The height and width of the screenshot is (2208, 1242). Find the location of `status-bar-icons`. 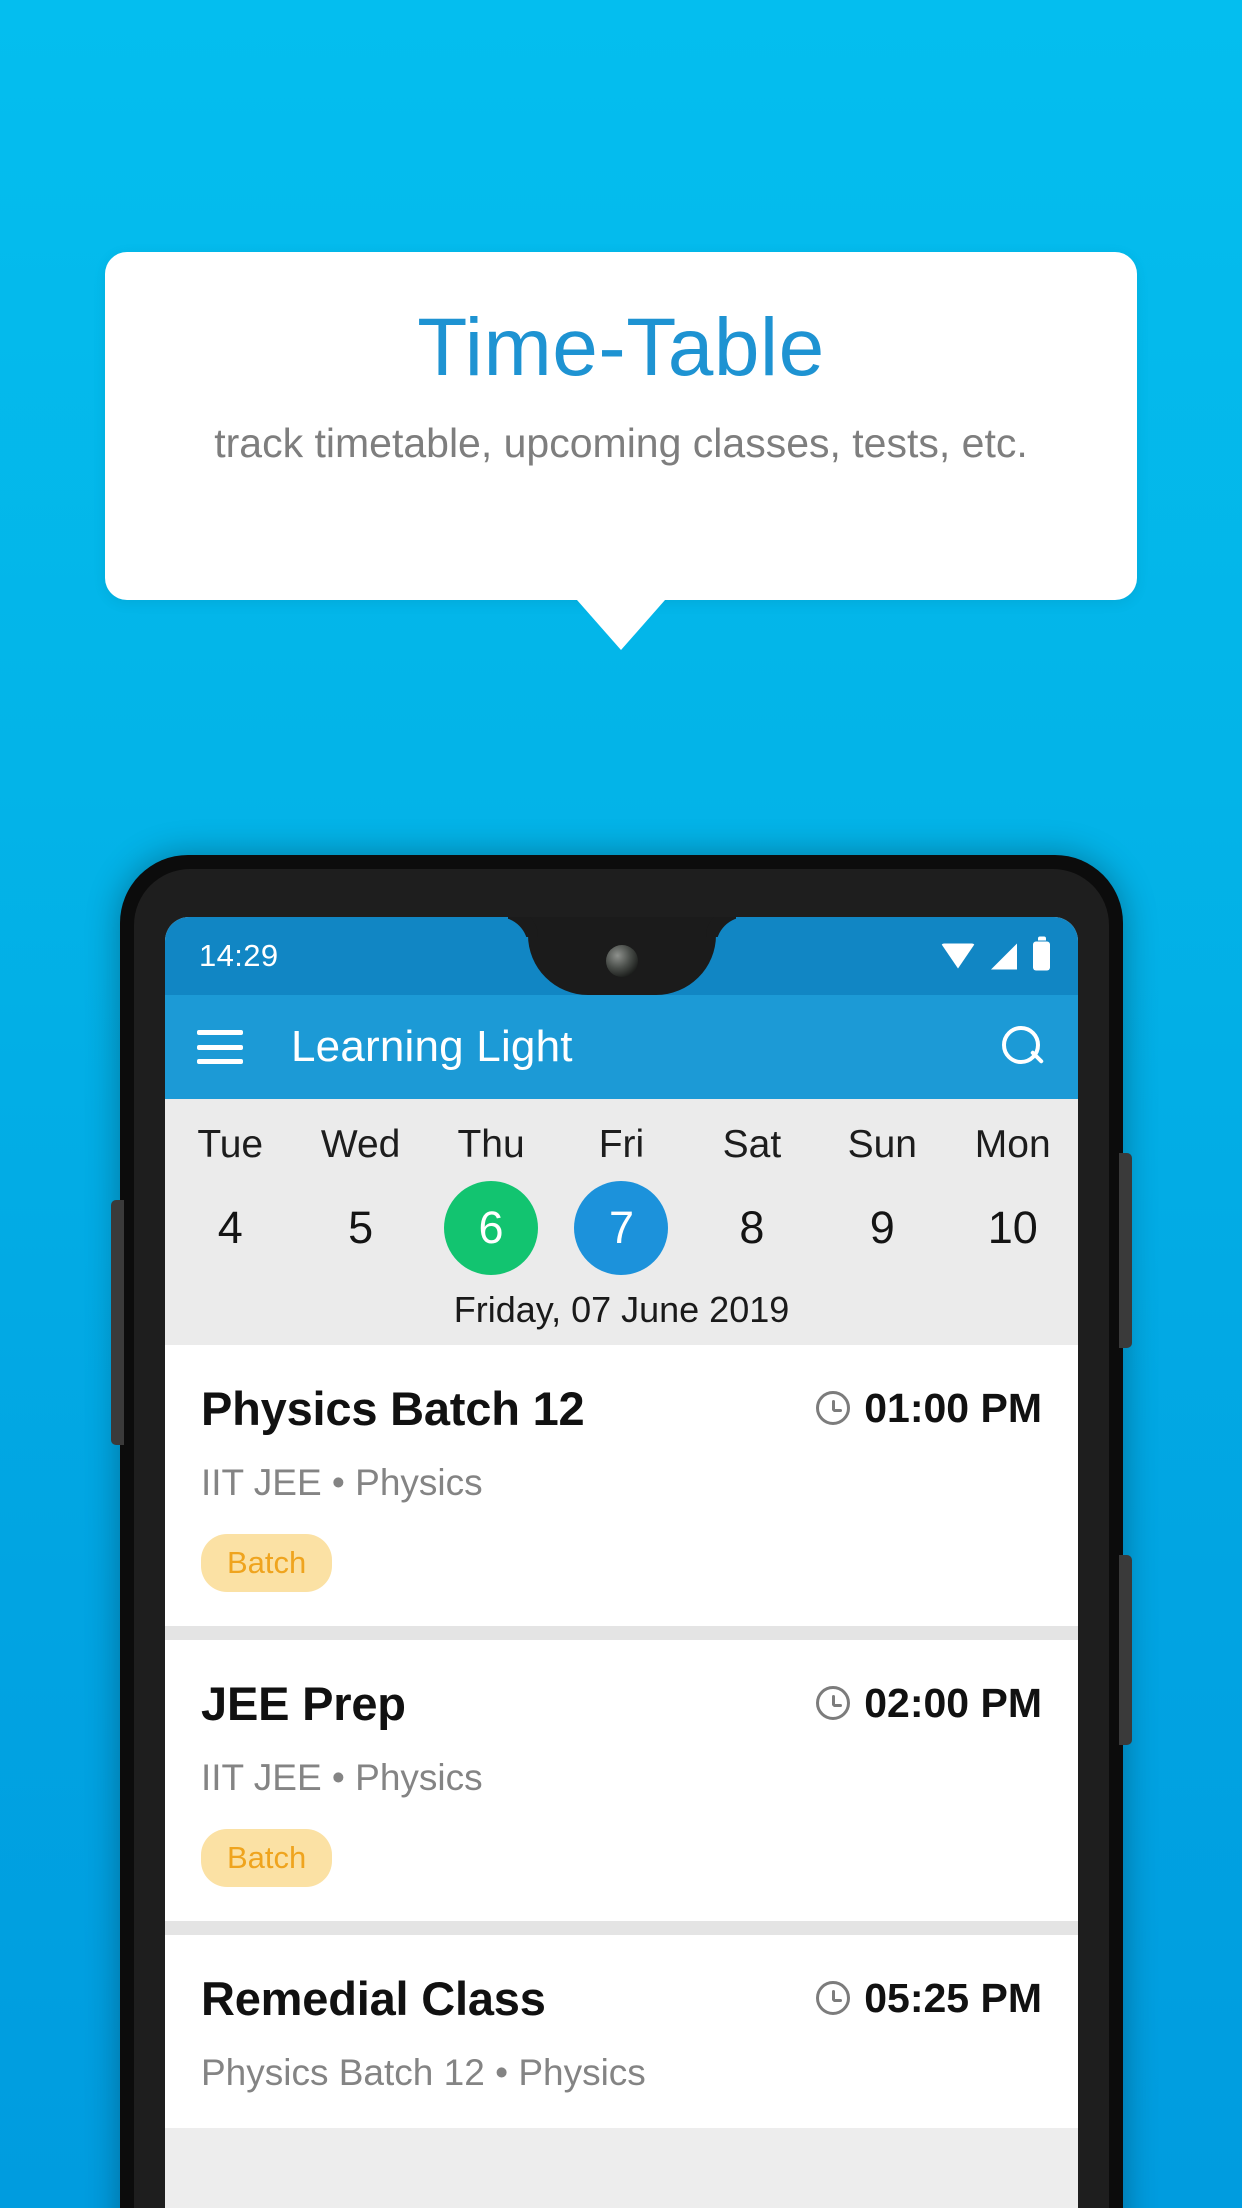

status-bar-icons is located at coordinates (995, 956).